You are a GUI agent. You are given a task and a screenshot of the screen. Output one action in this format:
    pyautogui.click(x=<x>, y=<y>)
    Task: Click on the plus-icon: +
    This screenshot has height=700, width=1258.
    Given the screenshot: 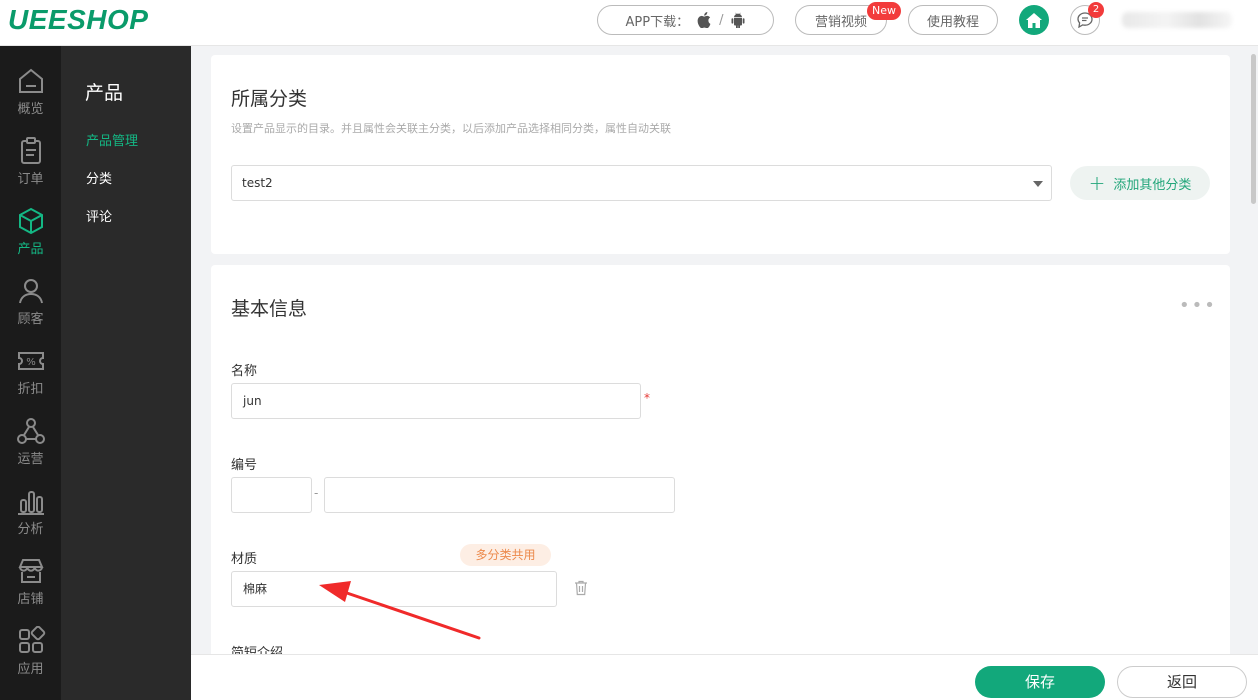 What is the action you would take?
    pyautogui.click(x=1097, y=183)
    